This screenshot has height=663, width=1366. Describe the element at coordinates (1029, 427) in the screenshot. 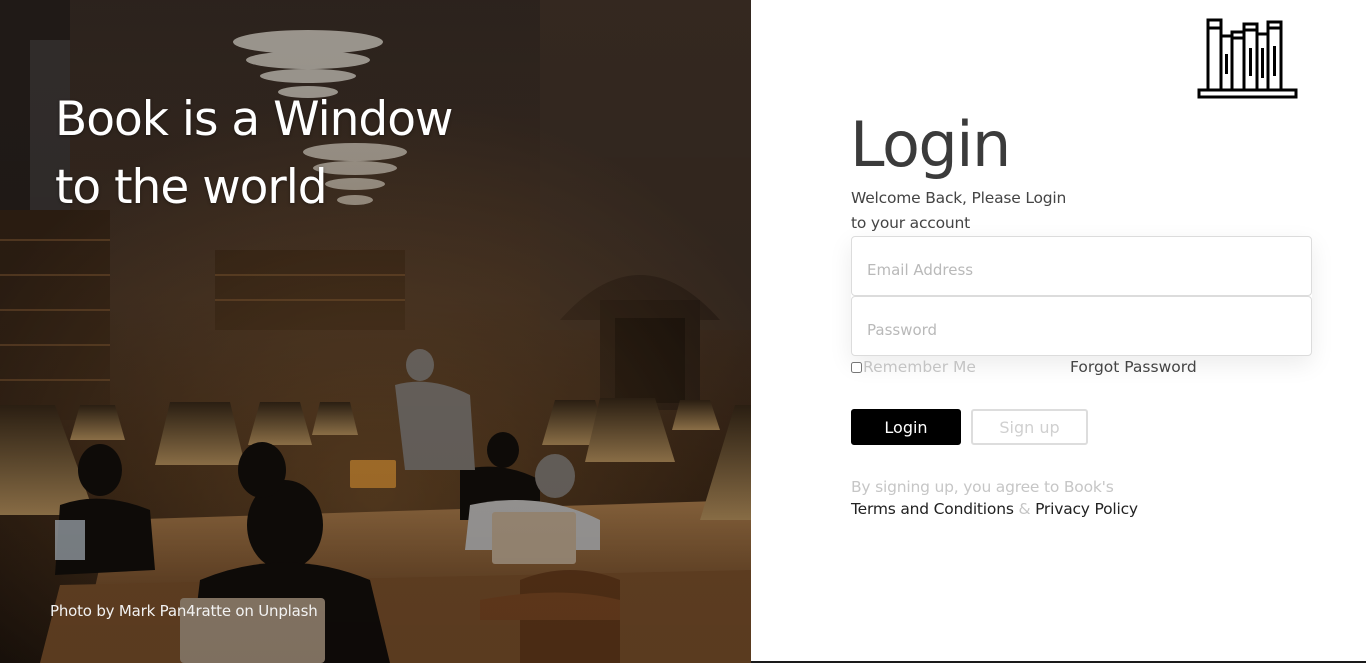

I see `signup-button: Sign up` at that location.